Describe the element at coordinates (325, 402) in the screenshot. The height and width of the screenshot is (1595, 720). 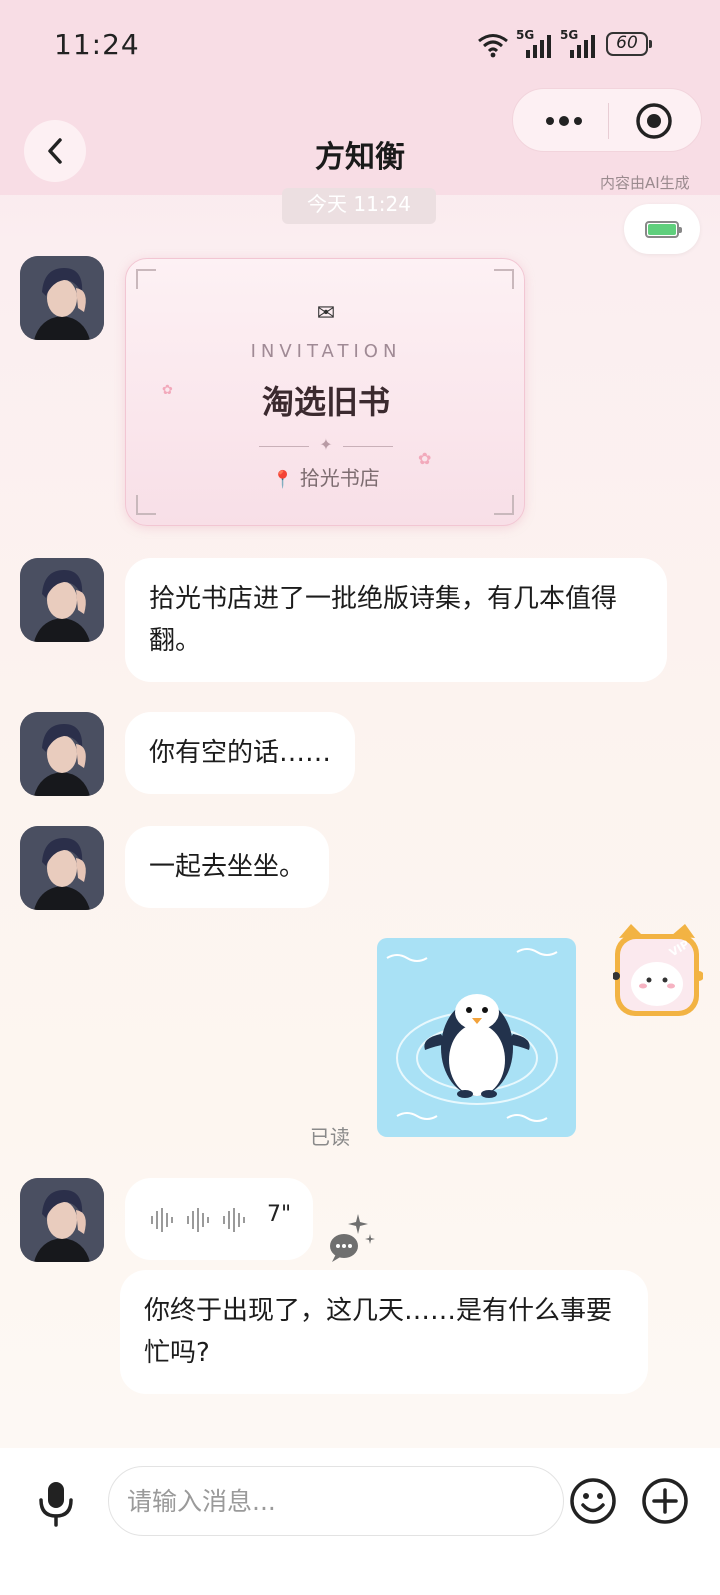
I see `invitation-title: 淘选旧书` at that location.